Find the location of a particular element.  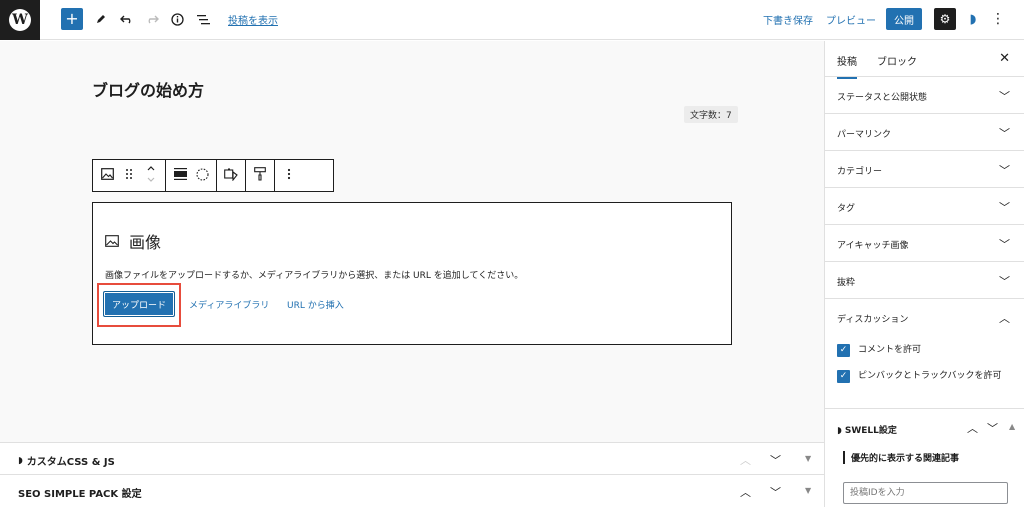

metabox-seo-simple-pack: SEO SIMPLE PACK 設定 ︿ ﹀ ▼ is located at coordinates (412, 490).